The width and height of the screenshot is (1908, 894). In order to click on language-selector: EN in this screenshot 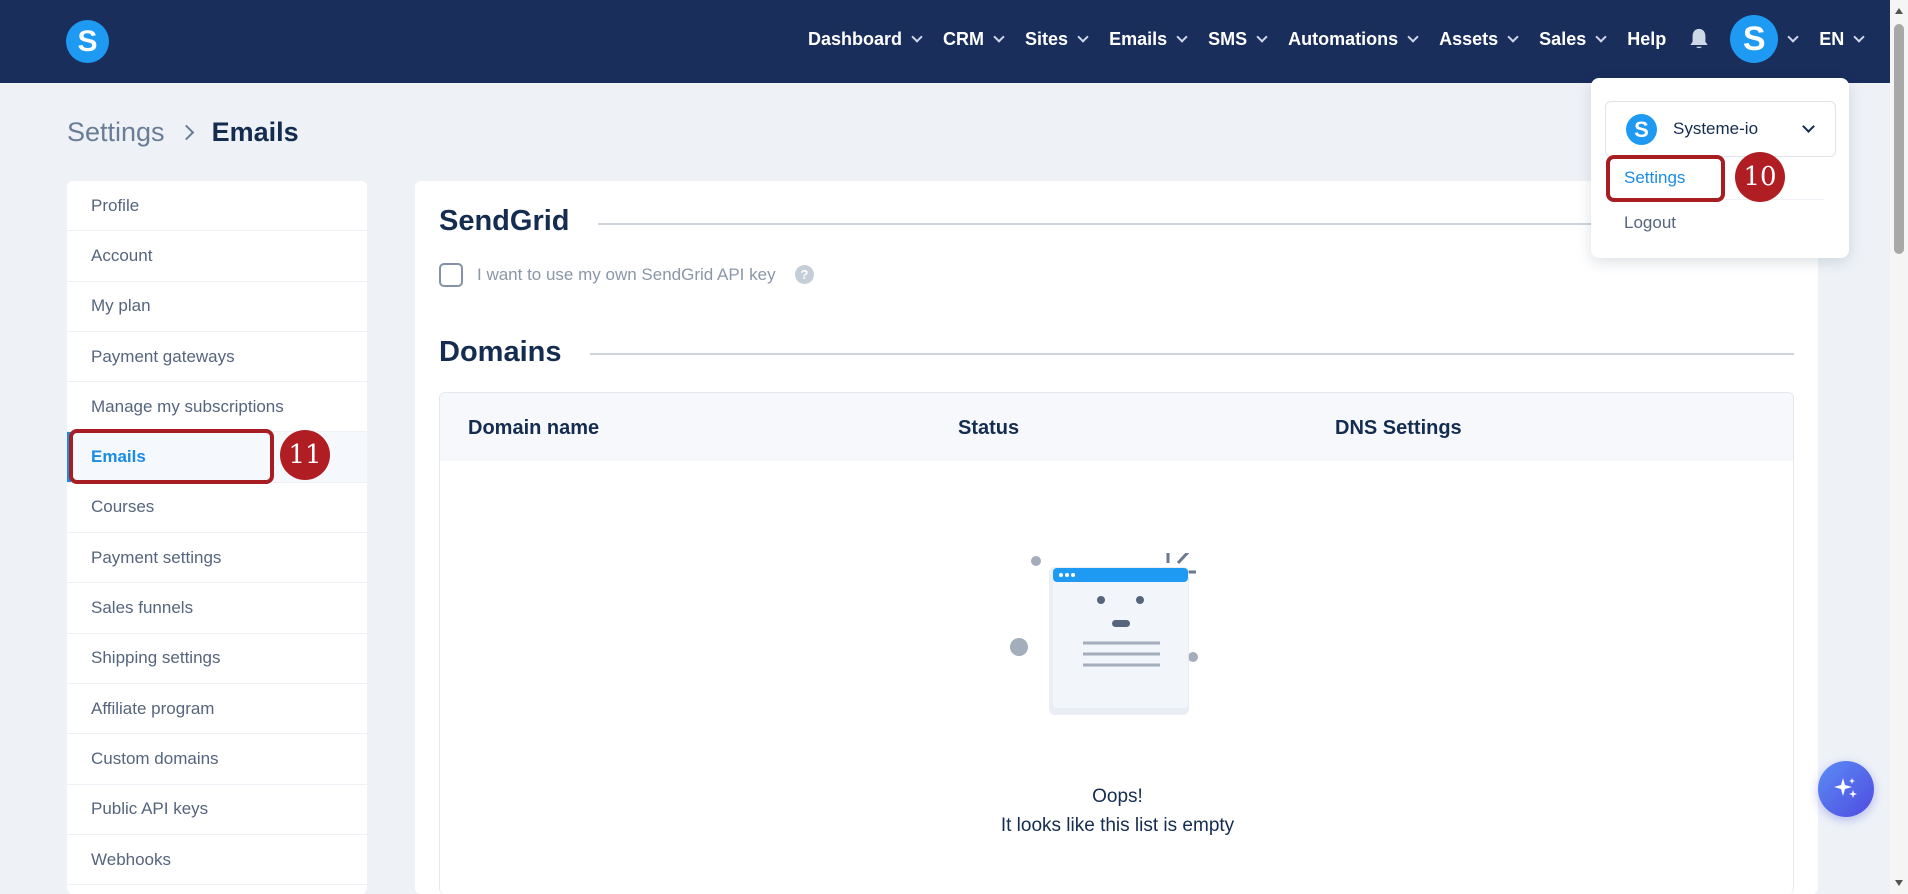, I will do `click(1842, 39)`.